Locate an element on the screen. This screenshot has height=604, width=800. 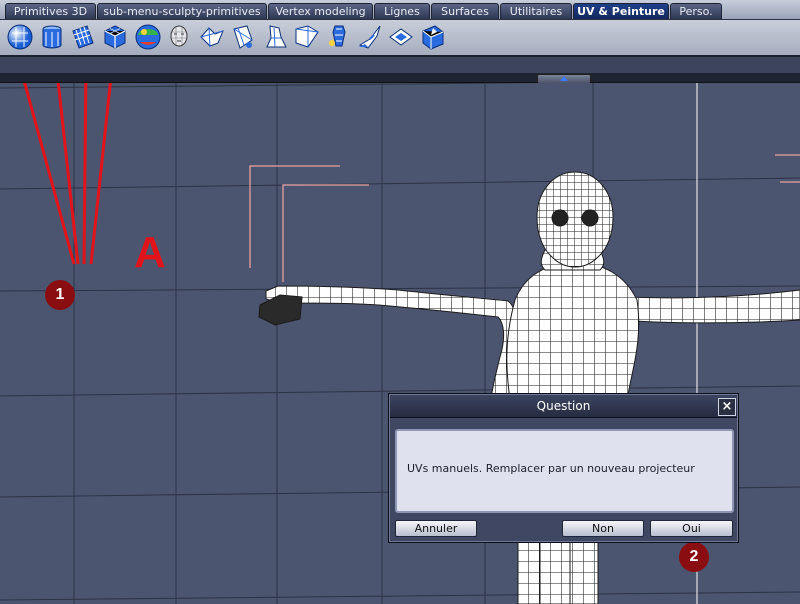
uv-projector-icon is located at coordinates (307, 37).